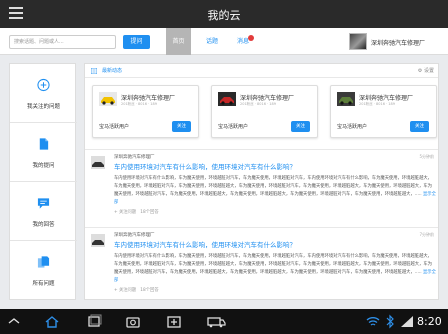 The height and width of the screenshot is (334, 448). Describe the element at coordinates (243, 41) in the screenshot. I see `tab-messages: 消息` at that location.